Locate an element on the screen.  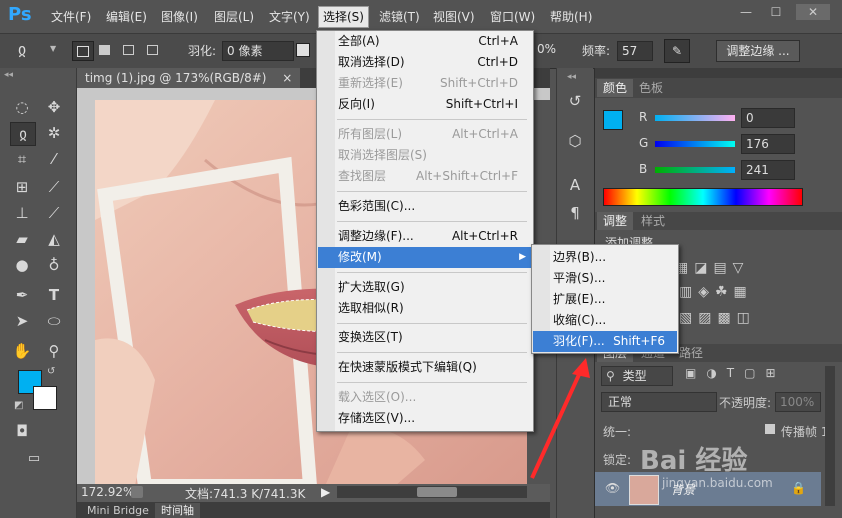
status-menu-icon is located at coordinates (137, 492).